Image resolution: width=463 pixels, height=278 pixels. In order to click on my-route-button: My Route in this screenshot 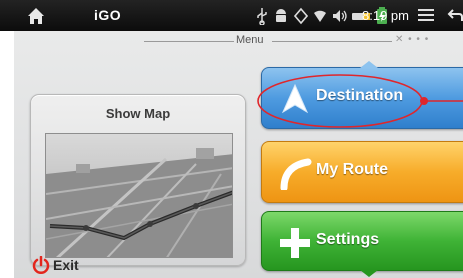, I will do `click(362, 172)`.